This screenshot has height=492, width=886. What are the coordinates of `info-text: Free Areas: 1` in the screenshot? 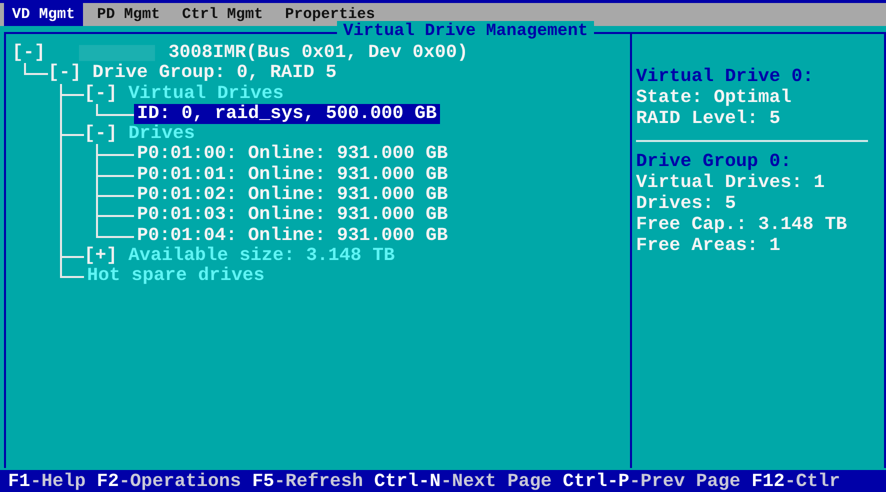 It's located at (709, 245).